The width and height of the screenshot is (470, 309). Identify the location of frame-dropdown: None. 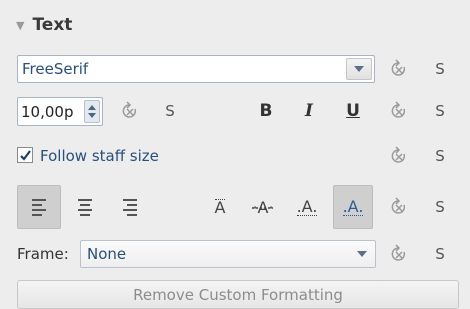
(228, 254).